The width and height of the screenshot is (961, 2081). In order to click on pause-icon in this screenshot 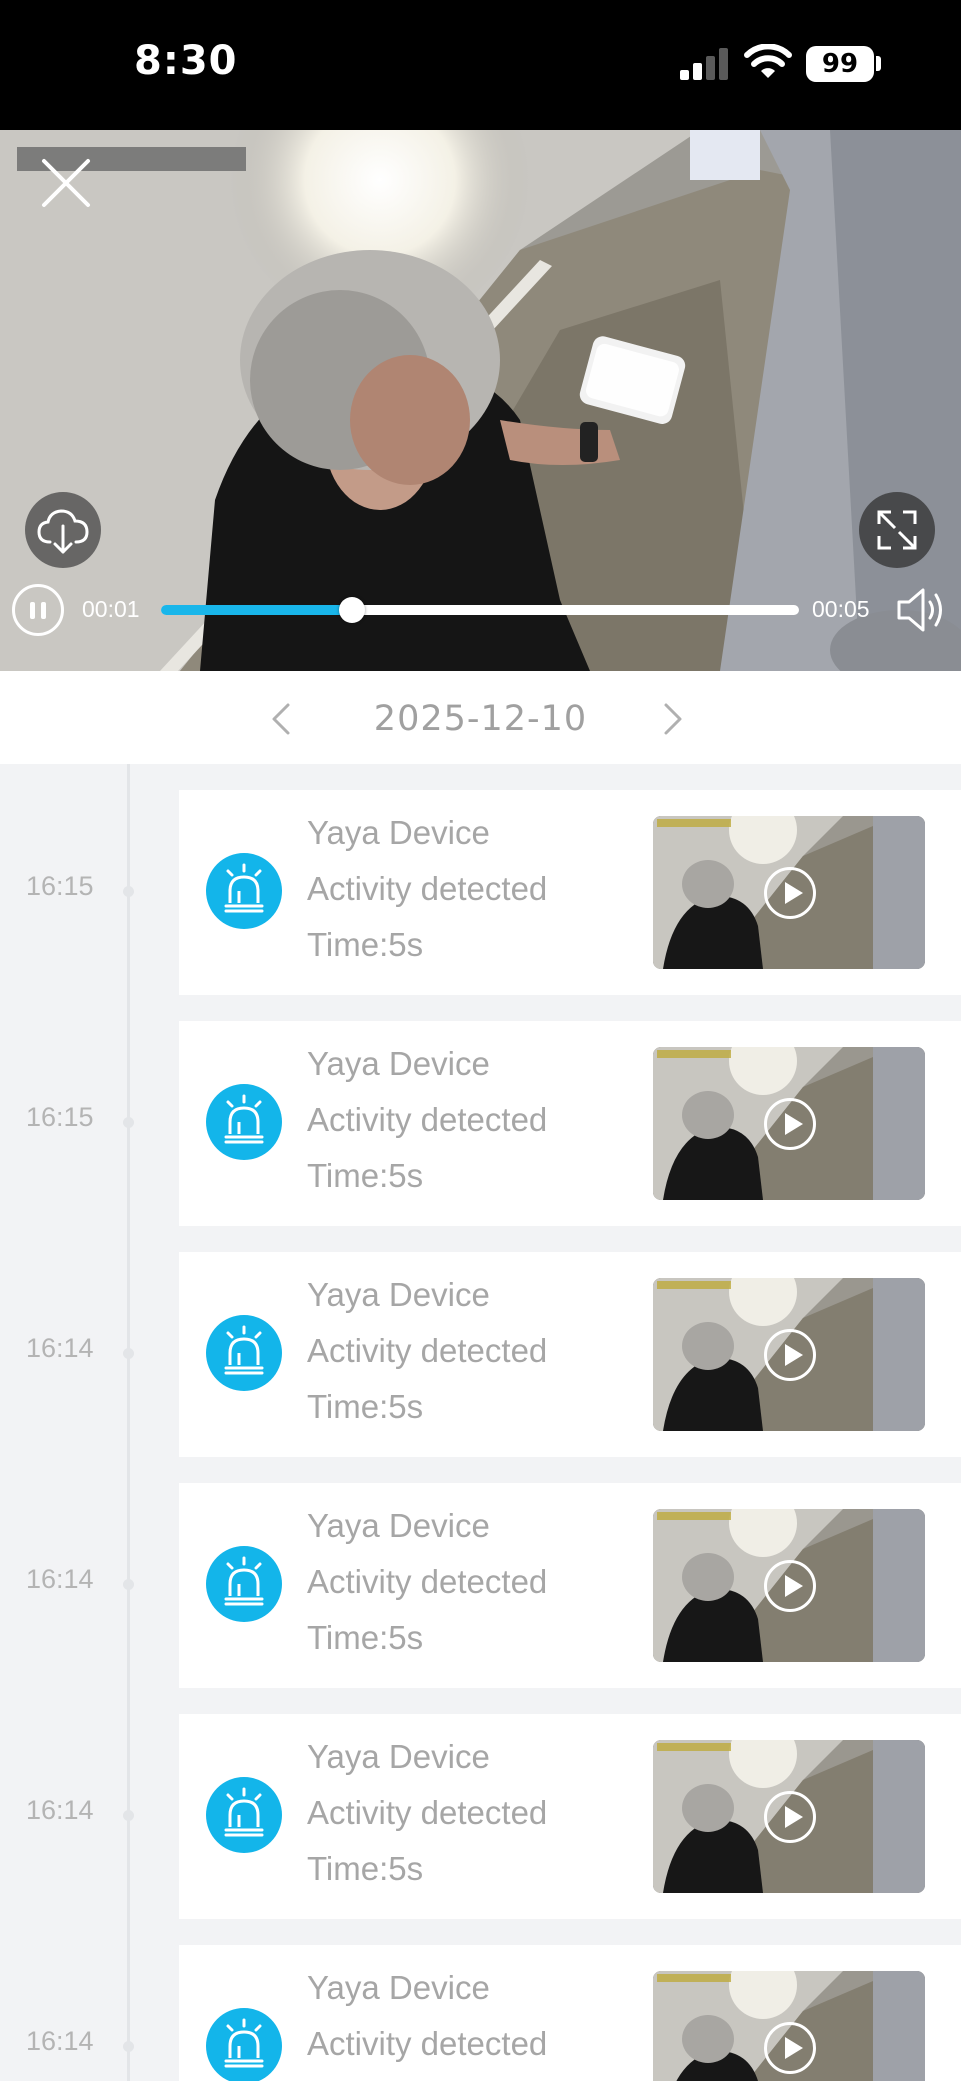, I will do `click(32, 610)`.